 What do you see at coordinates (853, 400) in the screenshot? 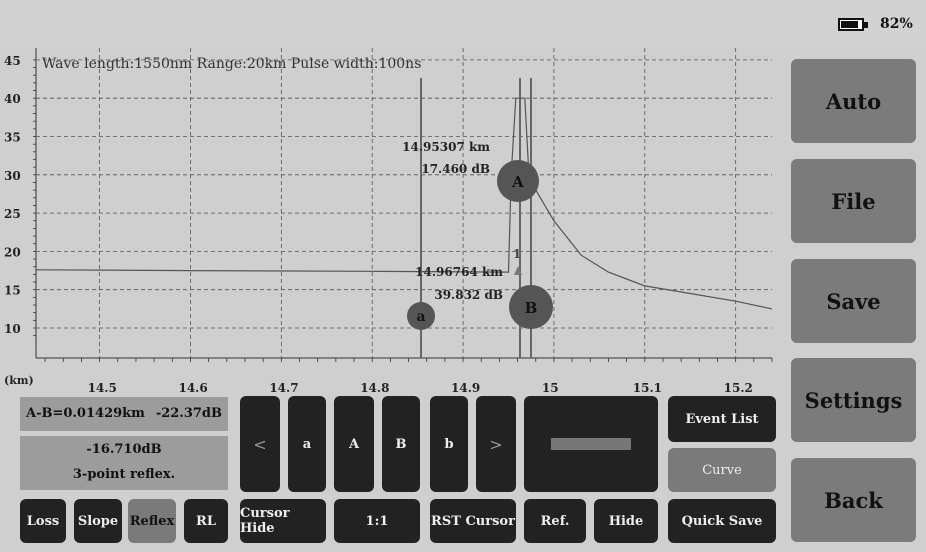
I see `settings-button: Settings` at bounding box center [853, 400].